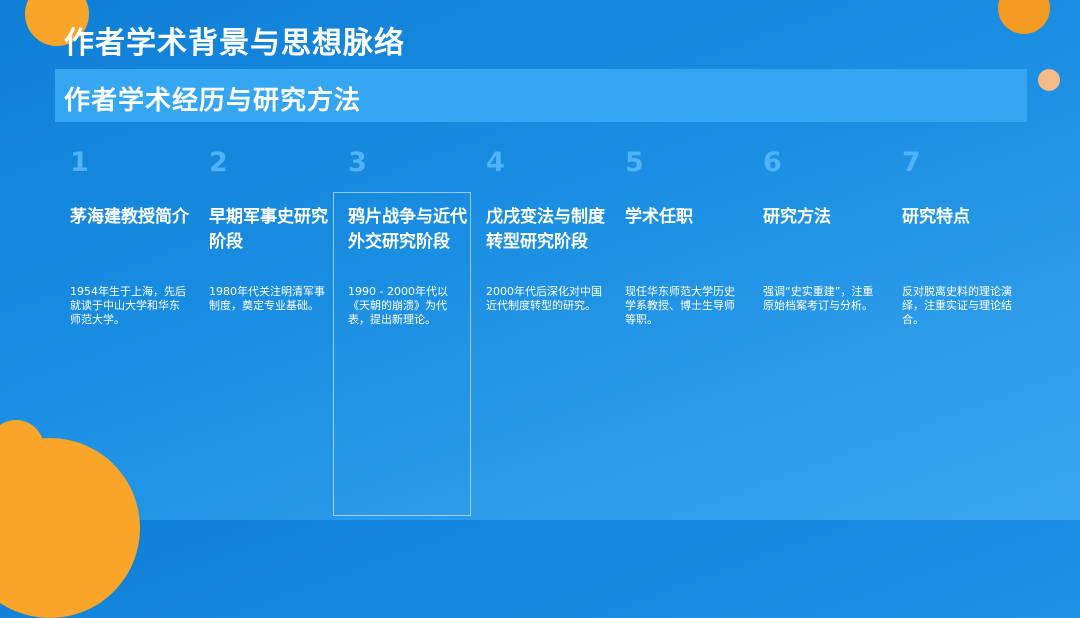 The height and width of the screenshot is (618, 1080). Describe the element at coordinates (79, 162) in the screenshot. I see `item-number: 1` at that location.